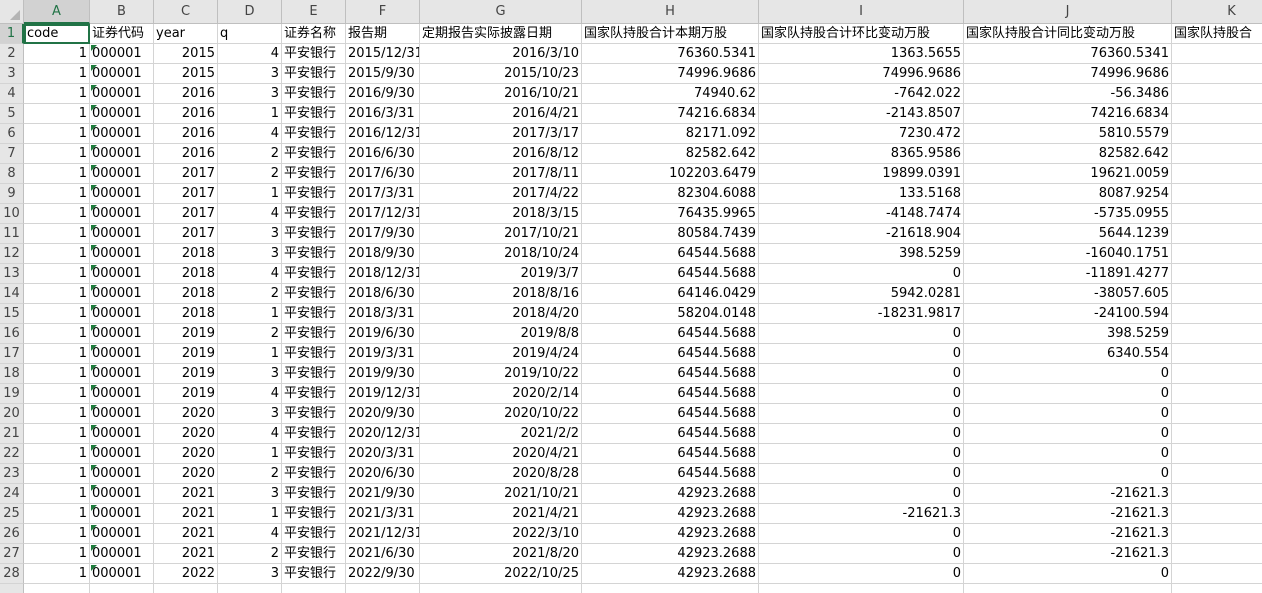 This screenshot has height=593, width=1262. Describe the element at coordinates (250, 214) in the screenshot. I see `table-cell: 4` at that location.